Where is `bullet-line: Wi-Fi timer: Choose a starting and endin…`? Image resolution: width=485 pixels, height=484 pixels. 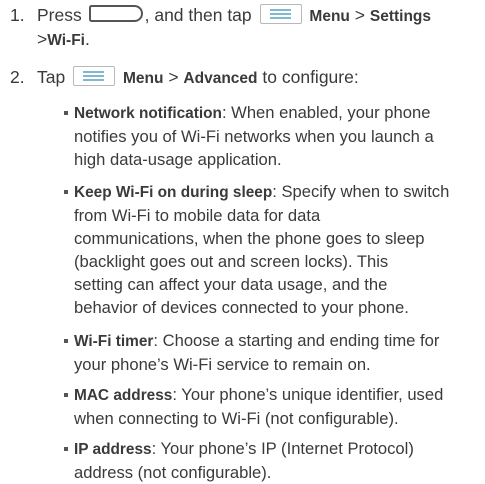
bullet-line: Wi-Fi timer: Choose a starting and endin… is located at coordinates (274, 341).